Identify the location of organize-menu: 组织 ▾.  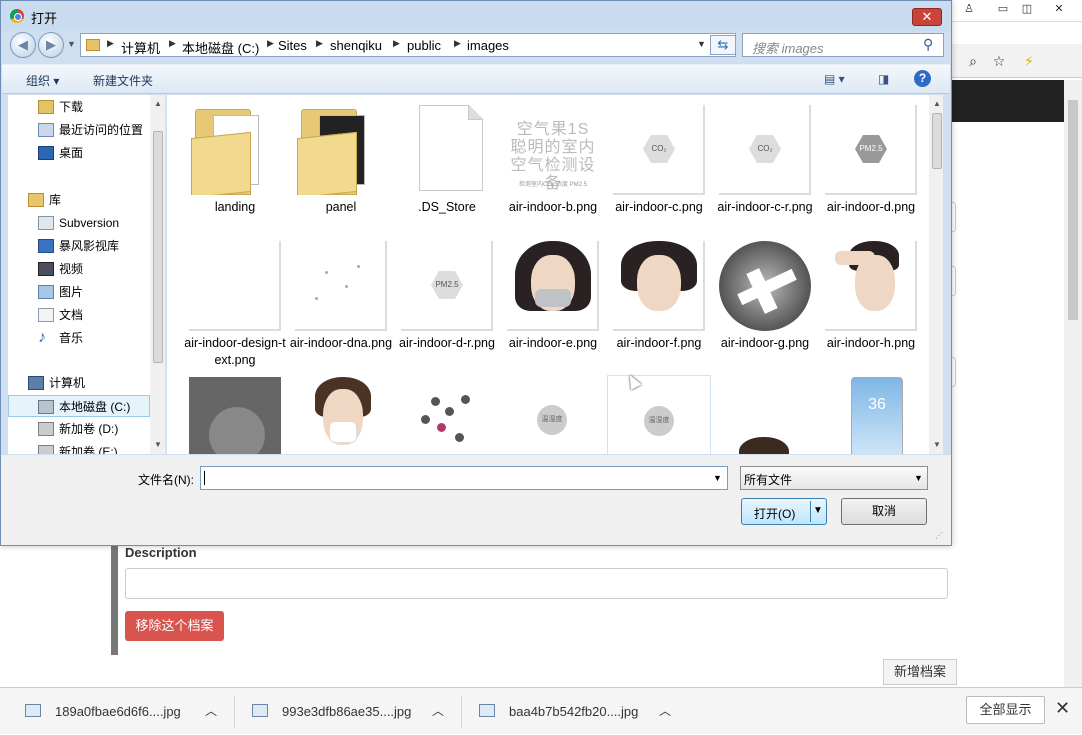
(42, 80).